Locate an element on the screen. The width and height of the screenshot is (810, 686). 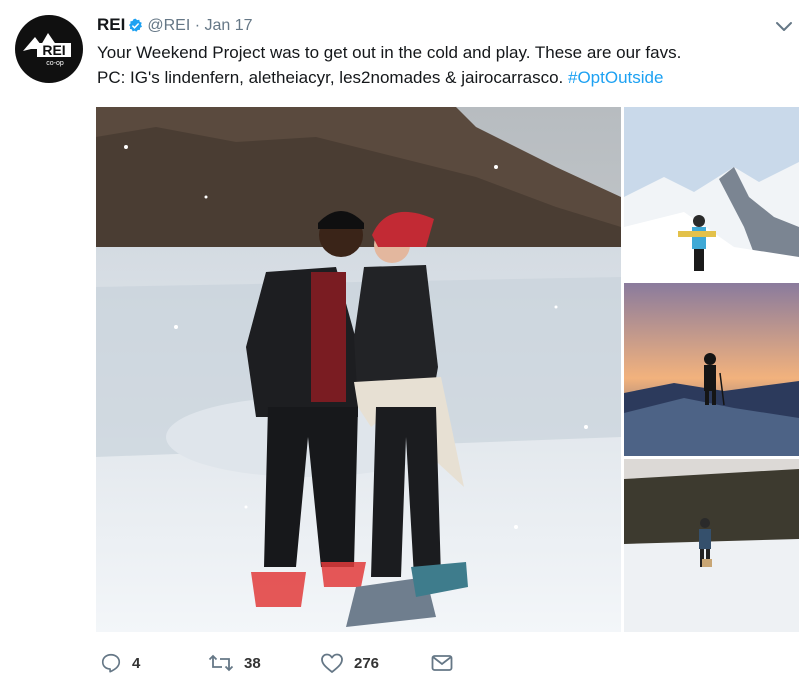
verified-badge-icon is located at coordinates (135, 29).